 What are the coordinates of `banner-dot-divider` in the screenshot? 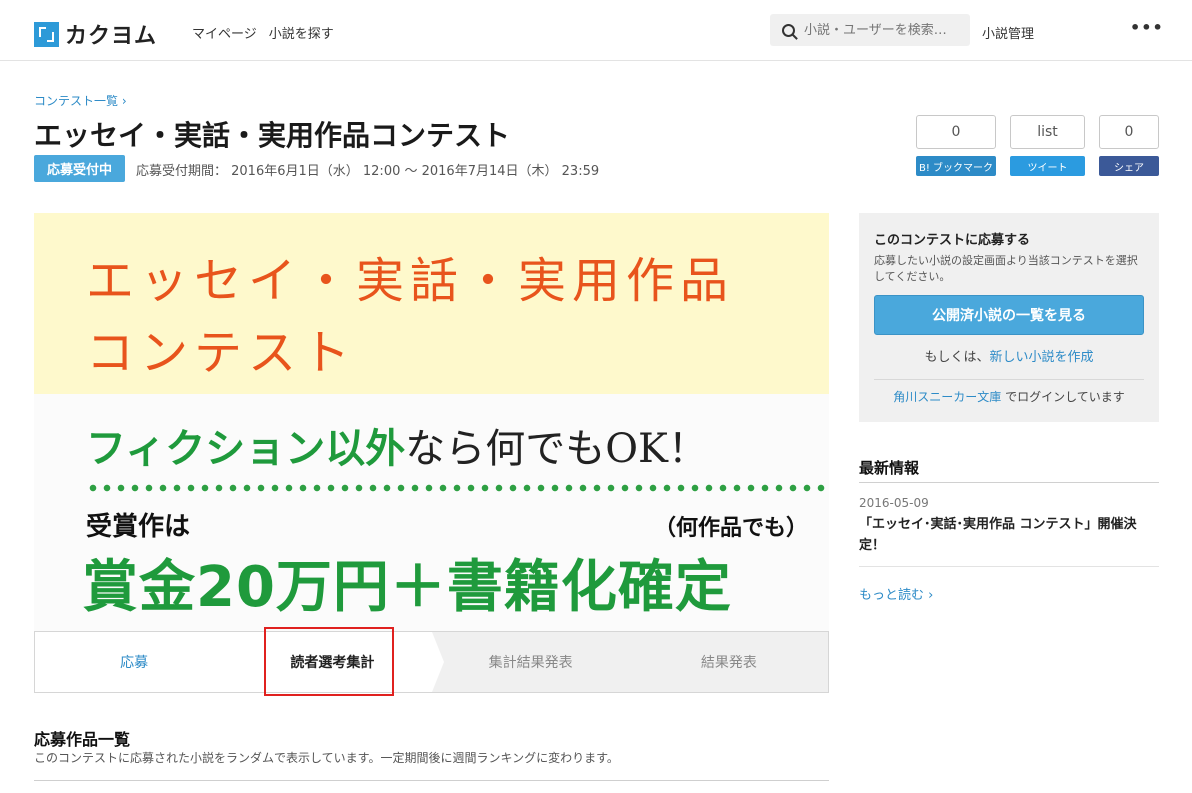 It's located at (456, 488).